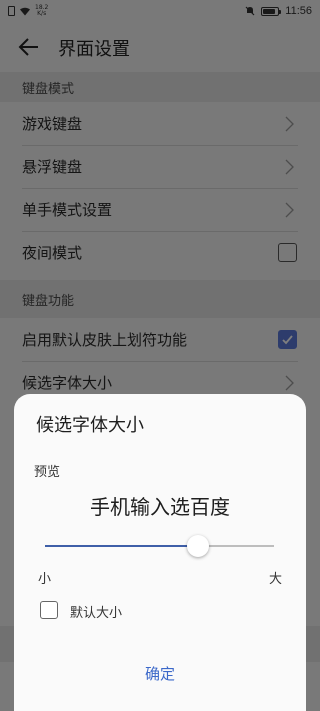 The width and height of the screenshot is (320, 711). Describe the element at coordinates (275, 579) in the screenshot. I see `slider-max-label: 大` at that location.